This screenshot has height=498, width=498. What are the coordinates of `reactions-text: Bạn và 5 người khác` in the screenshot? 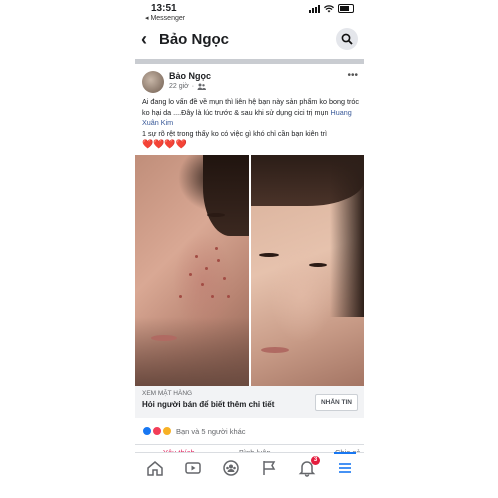 It's located at (211, 431).